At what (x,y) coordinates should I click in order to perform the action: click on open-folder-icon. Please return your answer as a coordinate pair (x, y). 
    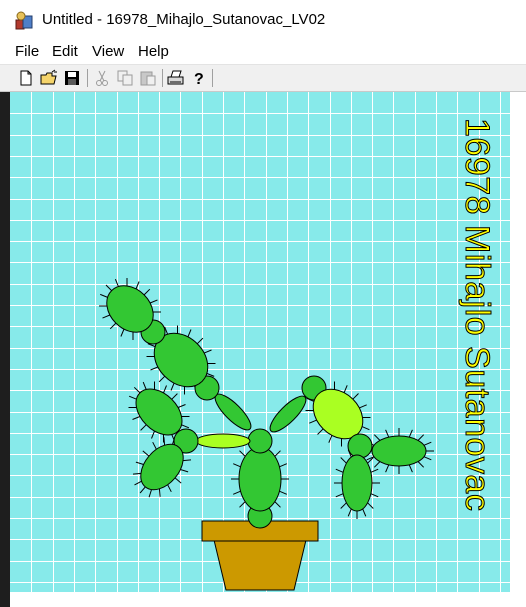
    Looking at the image, I should click on (49, 78).